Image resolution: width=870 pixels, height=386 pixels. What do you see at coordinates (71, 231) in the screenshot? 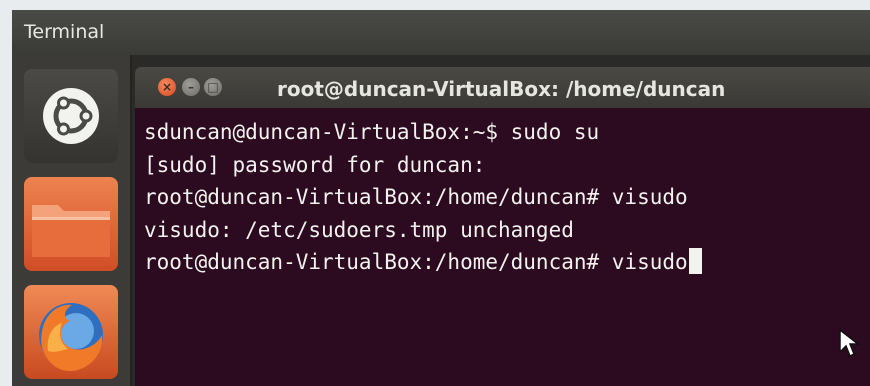
I see `folder-icon` at bounding box center [71, 231].